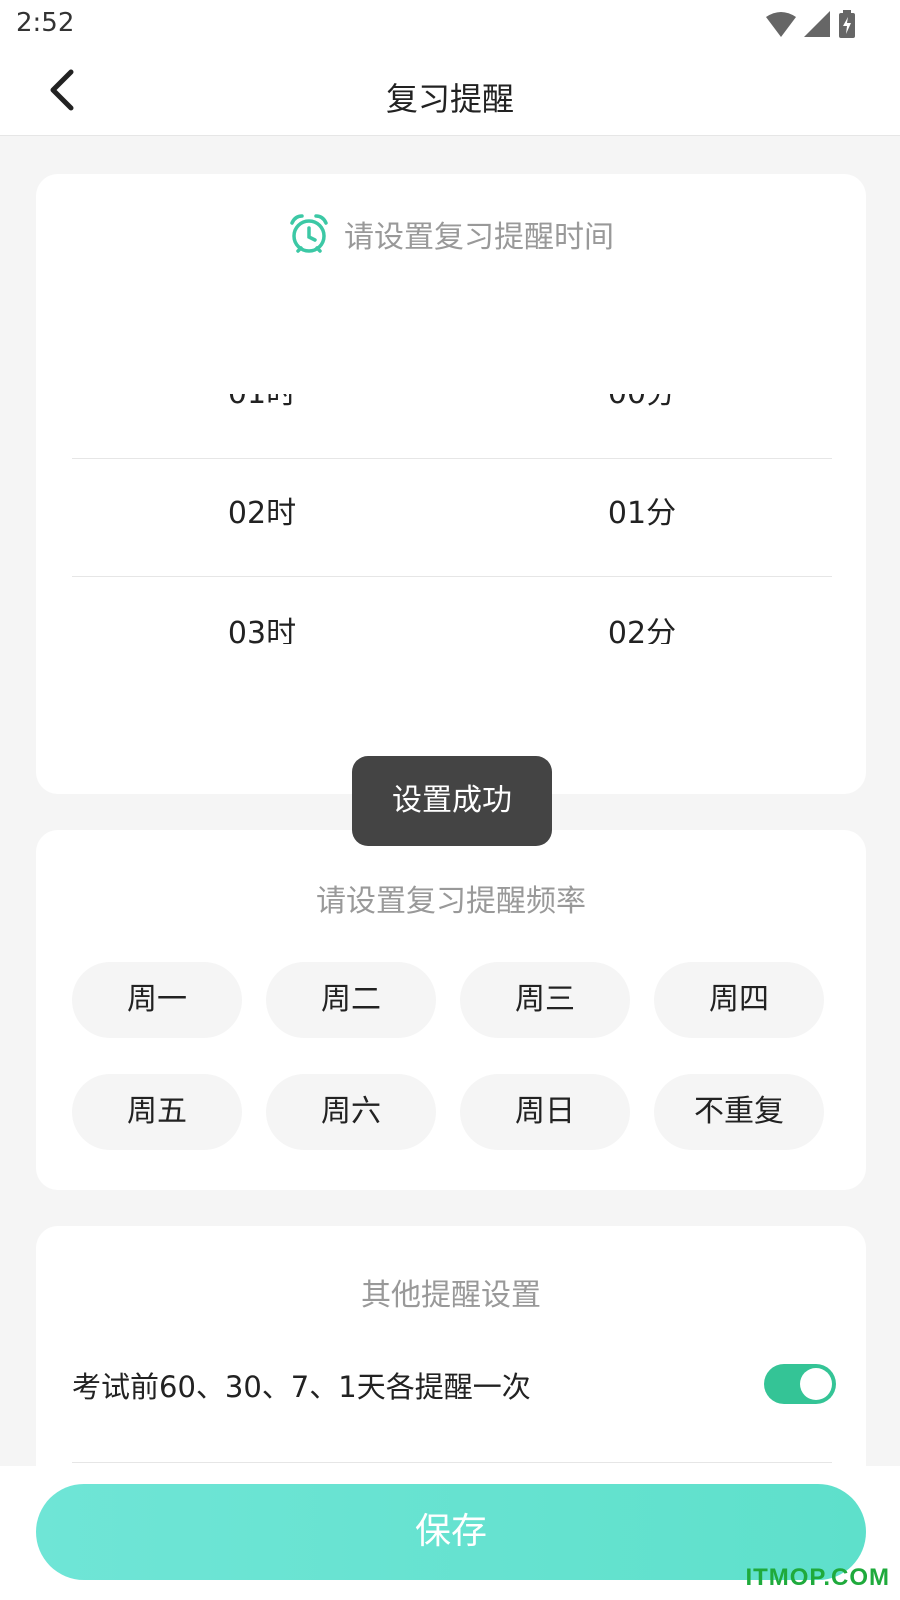 This screenshot has width=900, height=1600. Describe the element at coordinates (157, 1112) in the screenshot. I see `day-chip-fri: 周五` at that location.